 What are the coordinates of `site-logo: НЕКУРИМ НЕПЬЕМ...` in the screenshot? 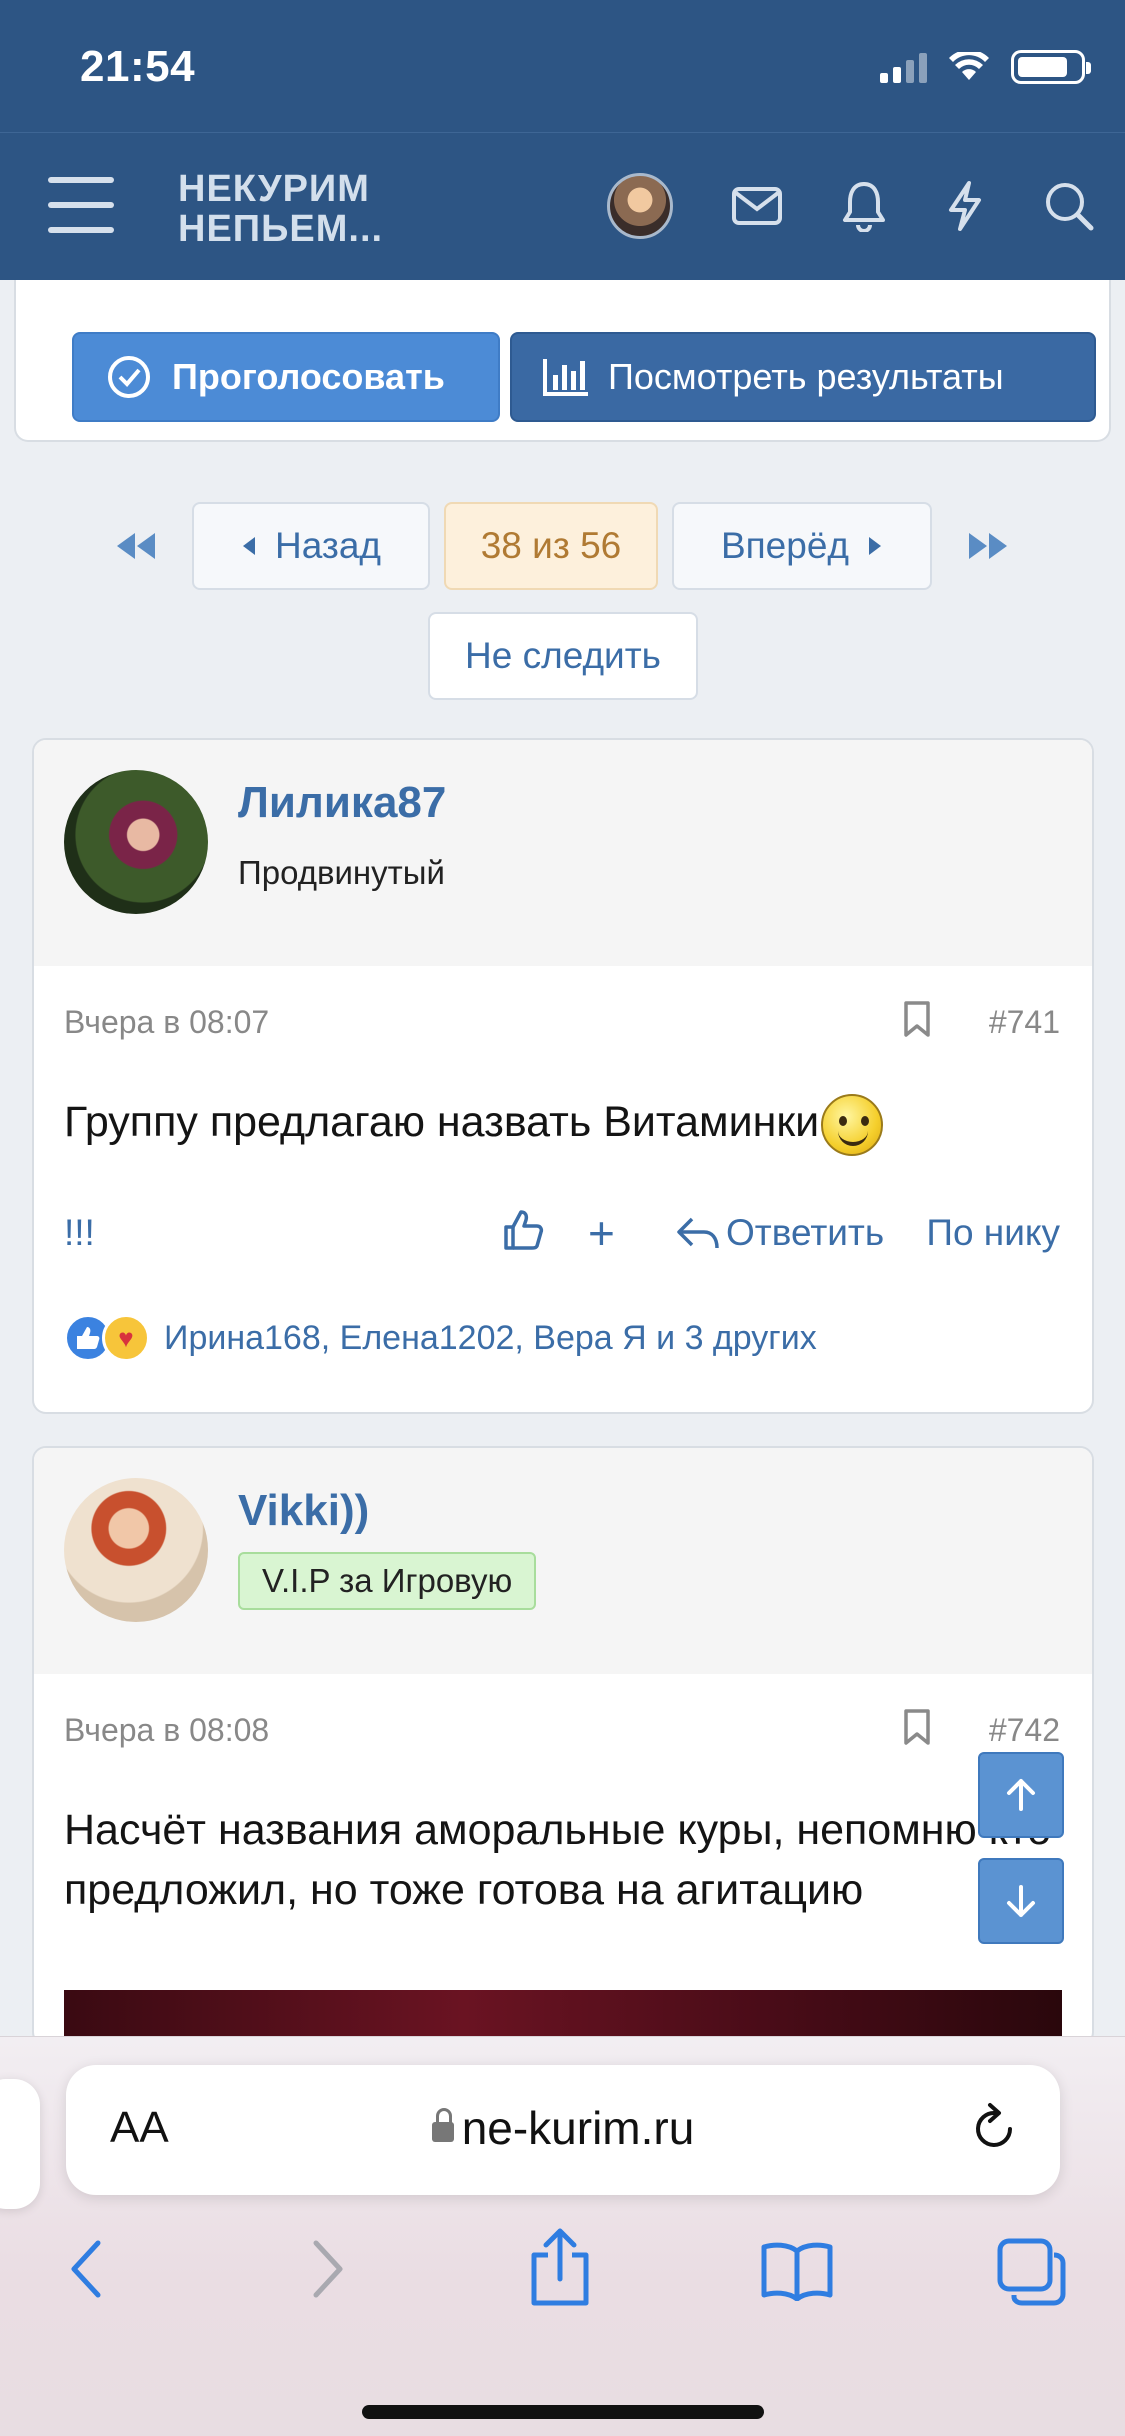 It's located at (280, 209).